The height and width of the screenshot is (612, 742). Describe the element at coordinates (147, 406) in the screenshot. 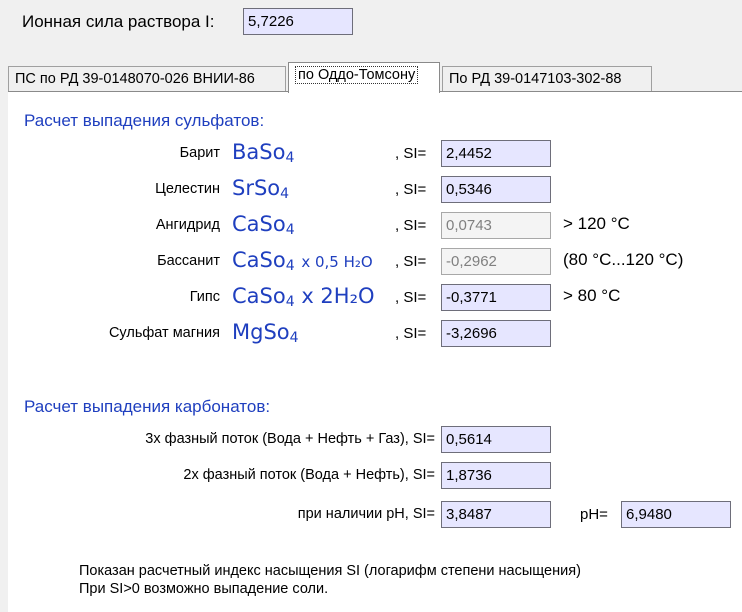

I see `carbonates-section-title: Расчет выпадения карбонатов:` at that location.